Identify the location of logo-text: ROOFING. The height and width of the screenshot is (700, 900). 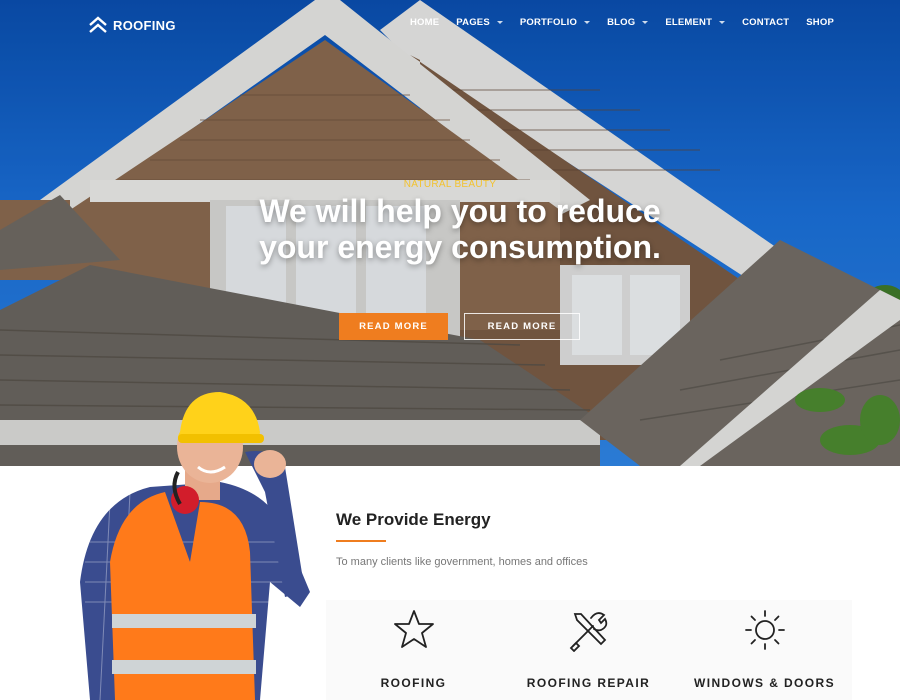
(144, 25).